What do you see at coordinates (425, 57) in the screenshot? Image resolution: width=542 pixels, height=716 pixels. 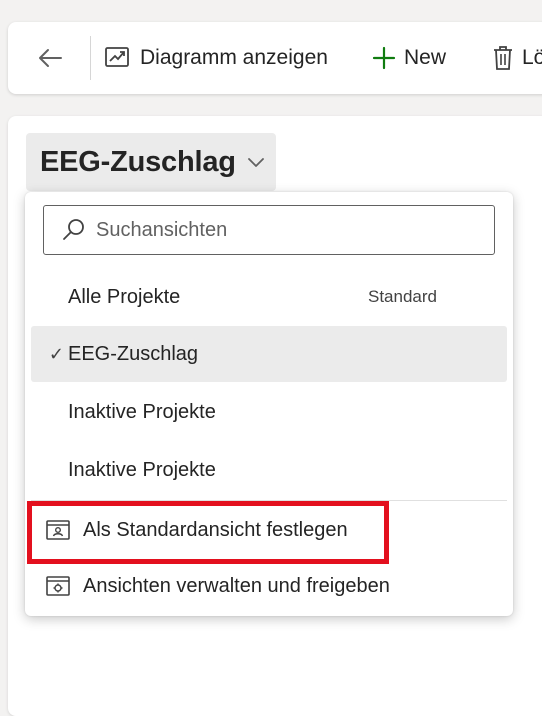 I see `new-label: New` at bounding box center [425, 57].